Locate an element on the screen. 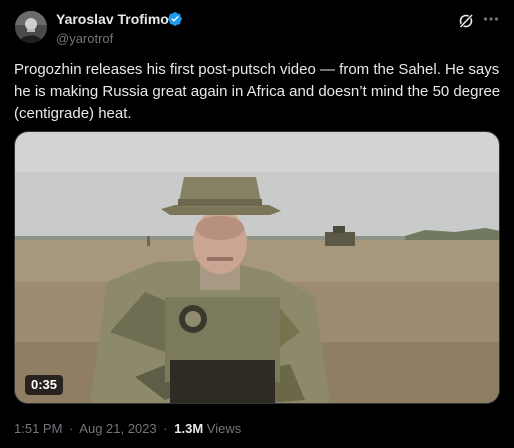 The width and height of the screenshot is (514, 448). author-handle: @yarotrof is located at coordinates (84, 38).